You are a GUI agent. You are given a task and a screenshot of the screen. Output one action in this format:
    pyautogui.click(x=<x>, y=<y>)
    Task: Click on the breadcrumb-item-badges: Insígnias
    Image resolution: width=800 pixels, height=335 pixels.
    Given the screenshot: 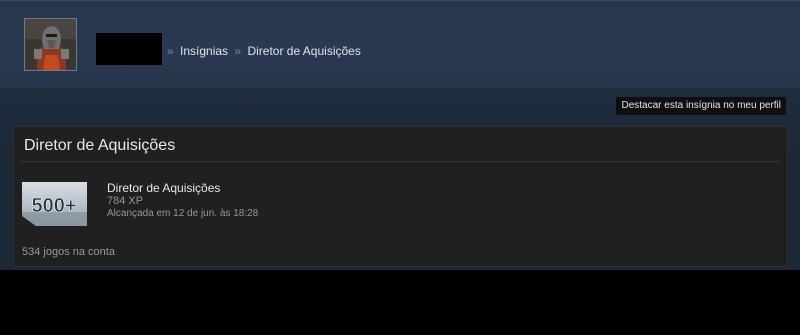 What is the action you would take?
    pyautogui.click(x=204, y=51)
    